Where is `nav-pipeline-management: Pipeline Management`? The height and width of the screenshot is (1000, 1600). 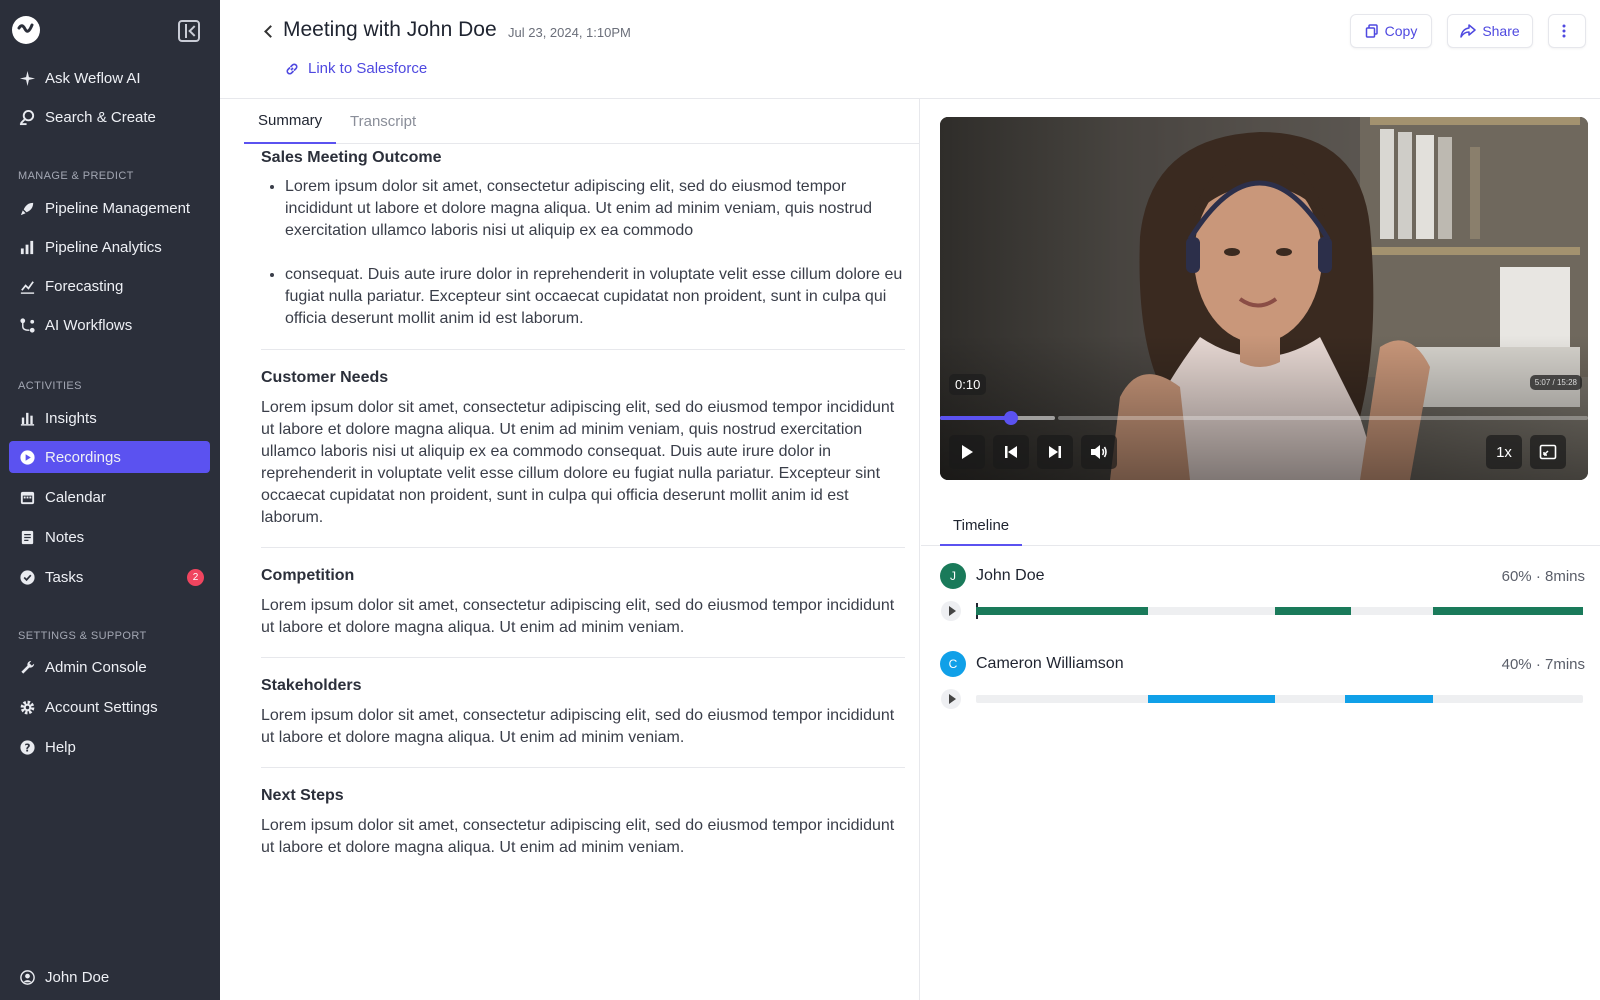 nav-pipeline-management: Pipeline Management is located at coordinates (109, 208).